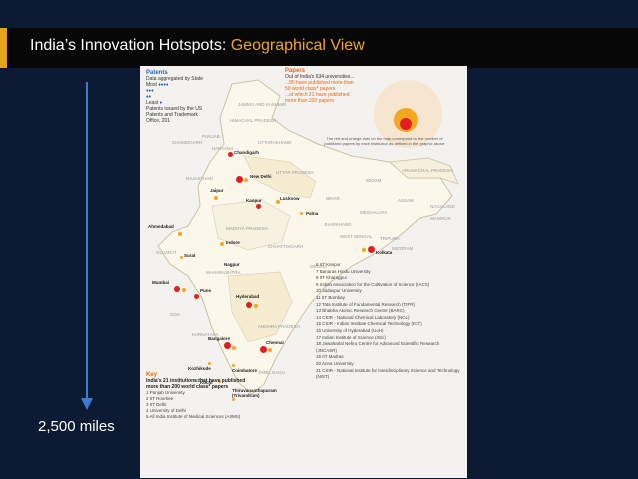  I want to click on city-label: Jaipur, so click(217, 190).